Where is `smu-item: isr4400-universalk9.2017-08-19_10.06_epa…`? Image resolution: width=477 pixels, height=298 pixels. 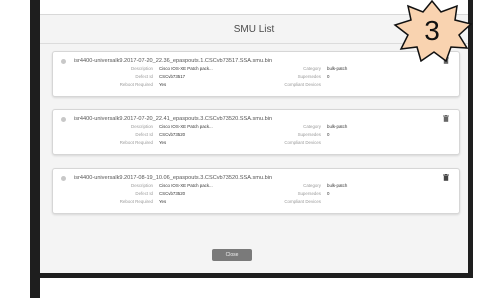 smu-item: isr4400-universalk9.2017-08-19_10.06_epa… is located at coordinates (256, 191).